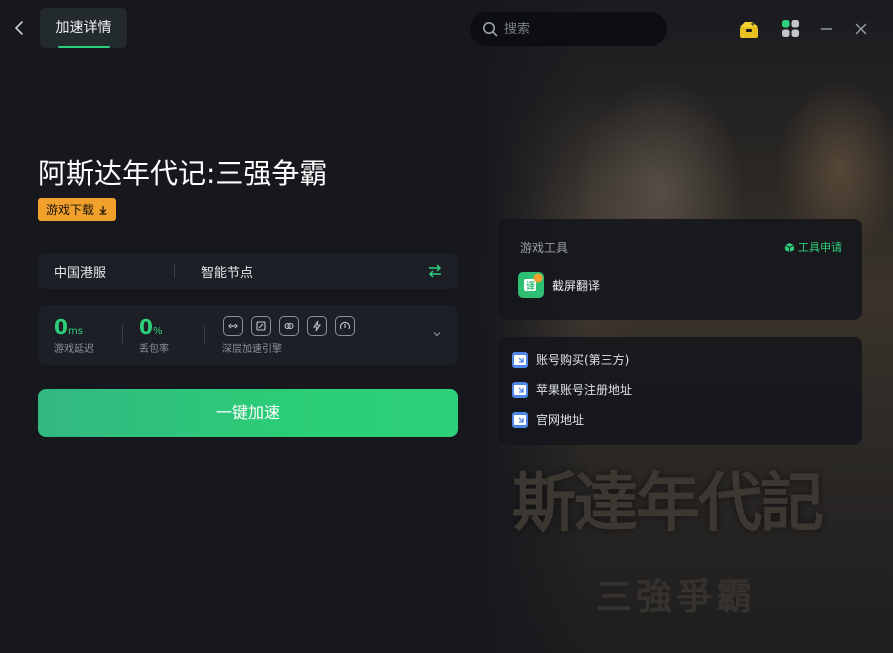  Describe the element at coordinates (437, 334) in the screenshot. I see `chevron-down-icon` at that location.